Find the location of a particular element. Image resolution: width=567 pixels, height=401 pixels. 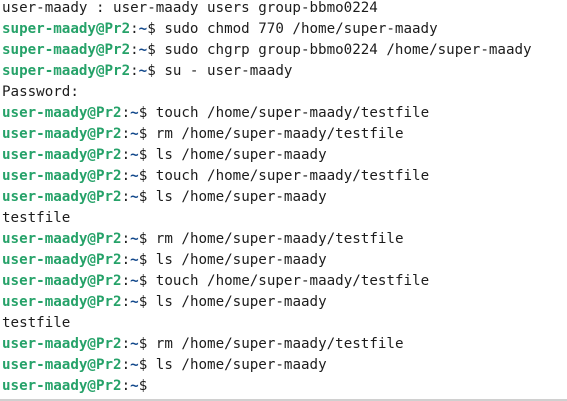

terminal-prompt-line: super-maady@Pr2:~$ su - user-maady is located at coordinates (284, 71).